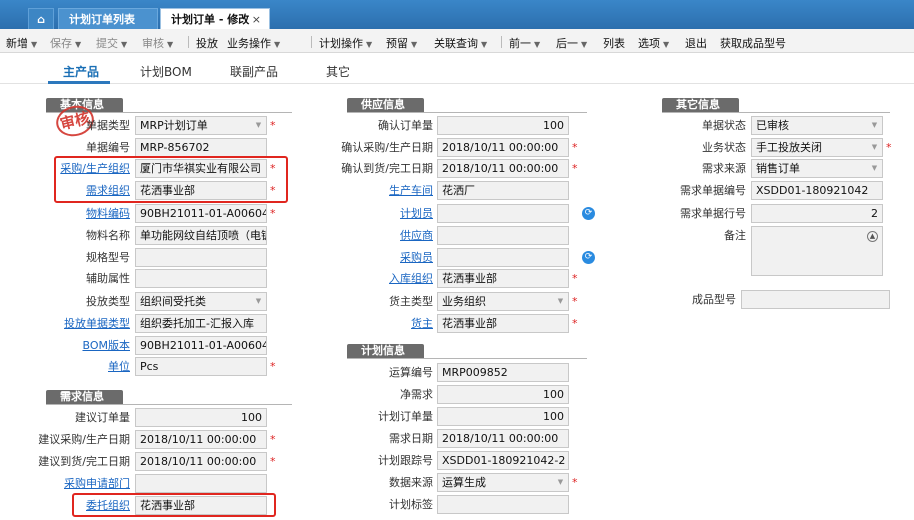 This screenshot has width=914, height=520. I want to click on plan-ops-button: 计划操作 ▼, so click(345, 43).